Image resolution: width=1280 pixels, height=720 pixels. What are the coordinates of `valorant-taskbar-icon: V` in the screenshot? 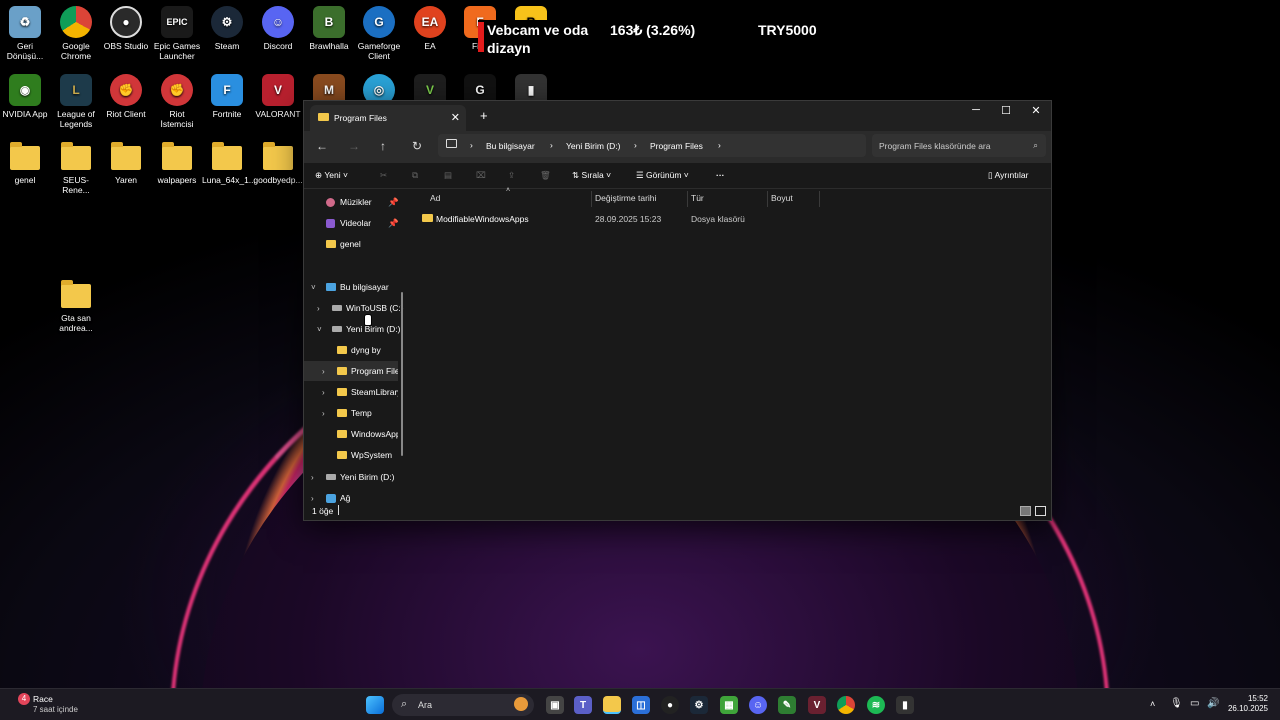 It's located at (817, 705).